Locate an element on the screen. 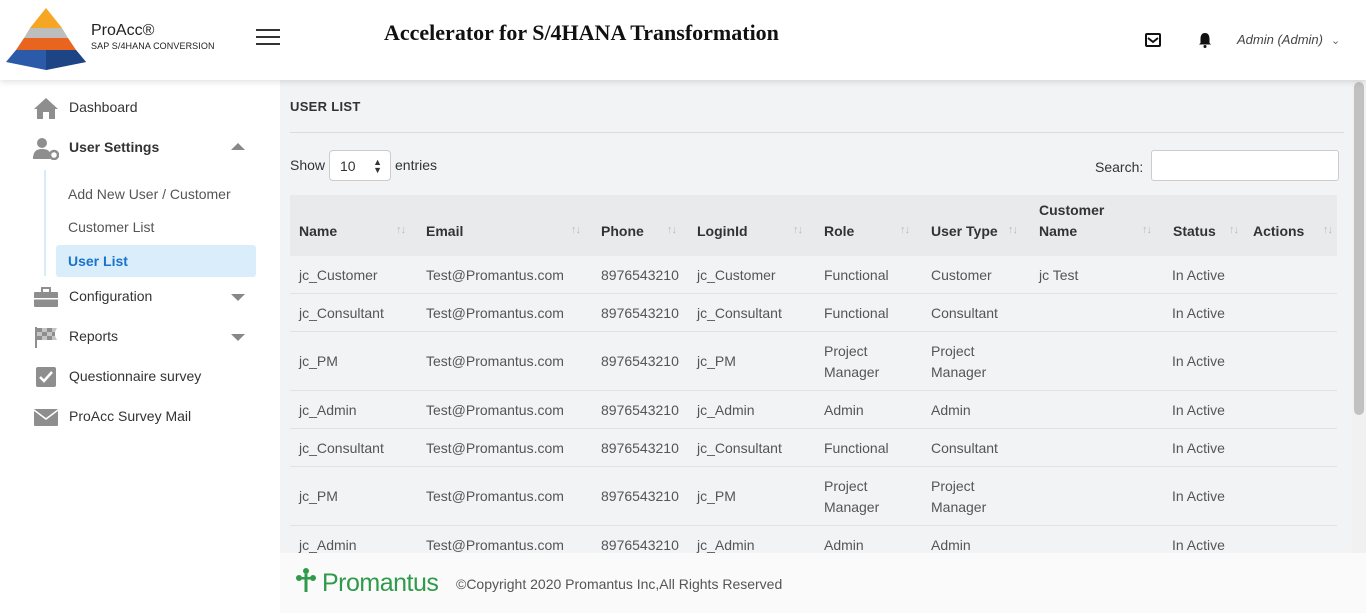 The image size is (1366, 613). cell-user-type: Customer is located at coordinates (961, 274).